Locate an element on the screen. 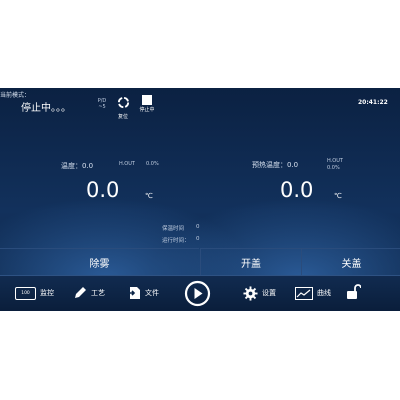  reset-label: 复位 is located at coordinates (122, 117).